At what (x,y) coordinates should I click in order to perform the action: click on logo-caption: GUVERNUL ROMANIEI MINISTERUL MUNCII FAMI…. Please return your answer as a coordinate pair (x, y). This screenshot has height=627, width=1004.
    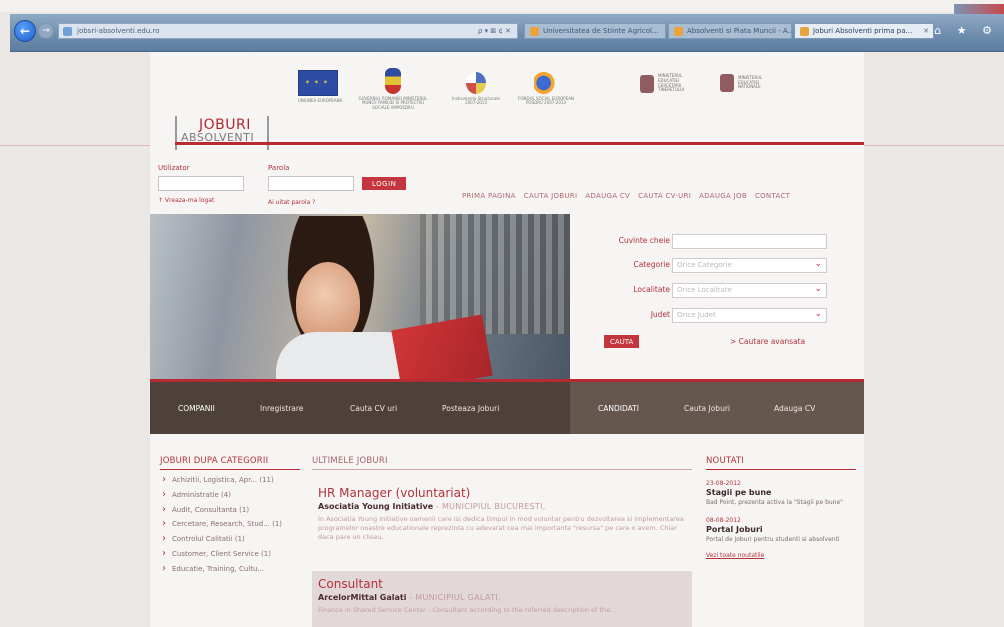
    Looking at the image, I should click on (393, 103).